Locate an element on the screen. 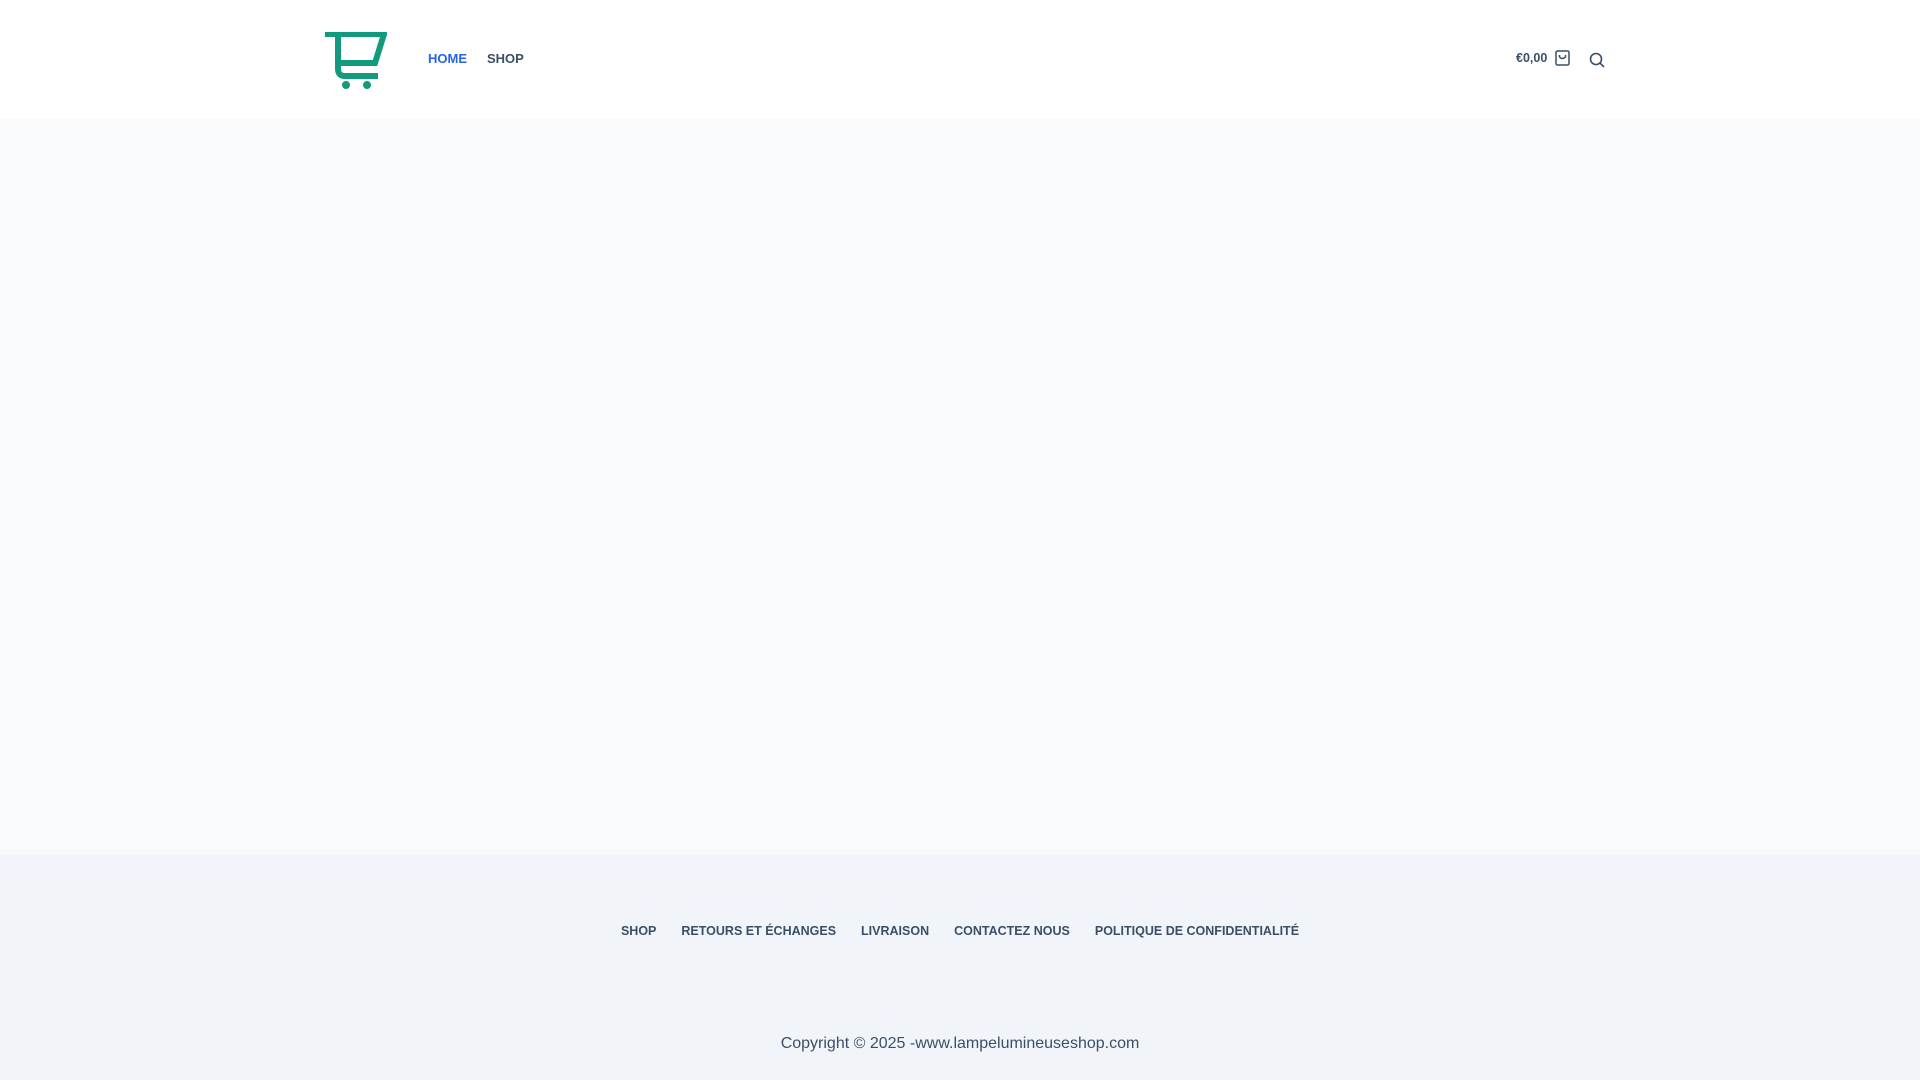  footer-link-privacy: POLITIQUE DE CONFIDENTIALITÉ is located at coordinates (1197, 931).